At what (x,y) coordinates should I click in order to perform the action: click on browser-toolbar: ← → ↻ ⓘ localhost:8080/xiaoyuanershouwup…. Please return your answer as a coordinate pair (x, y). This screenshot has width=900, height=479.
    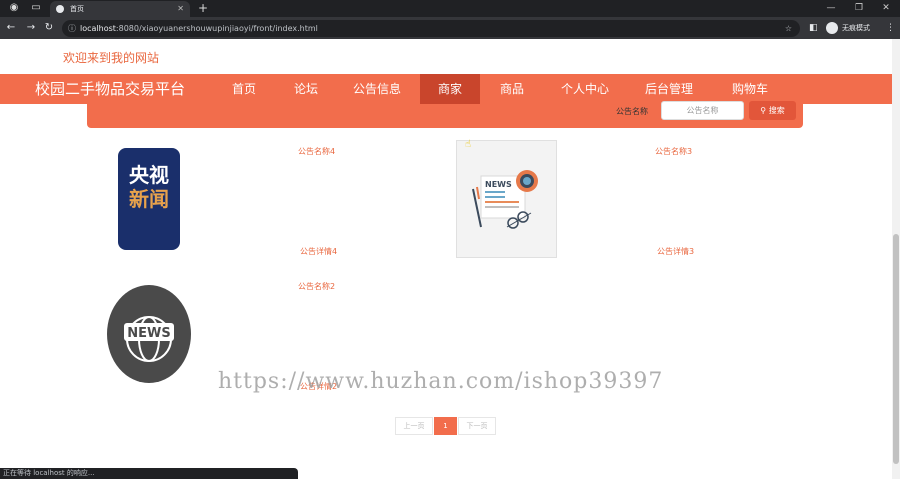
    Looking at the image, I should click on (450, 28).